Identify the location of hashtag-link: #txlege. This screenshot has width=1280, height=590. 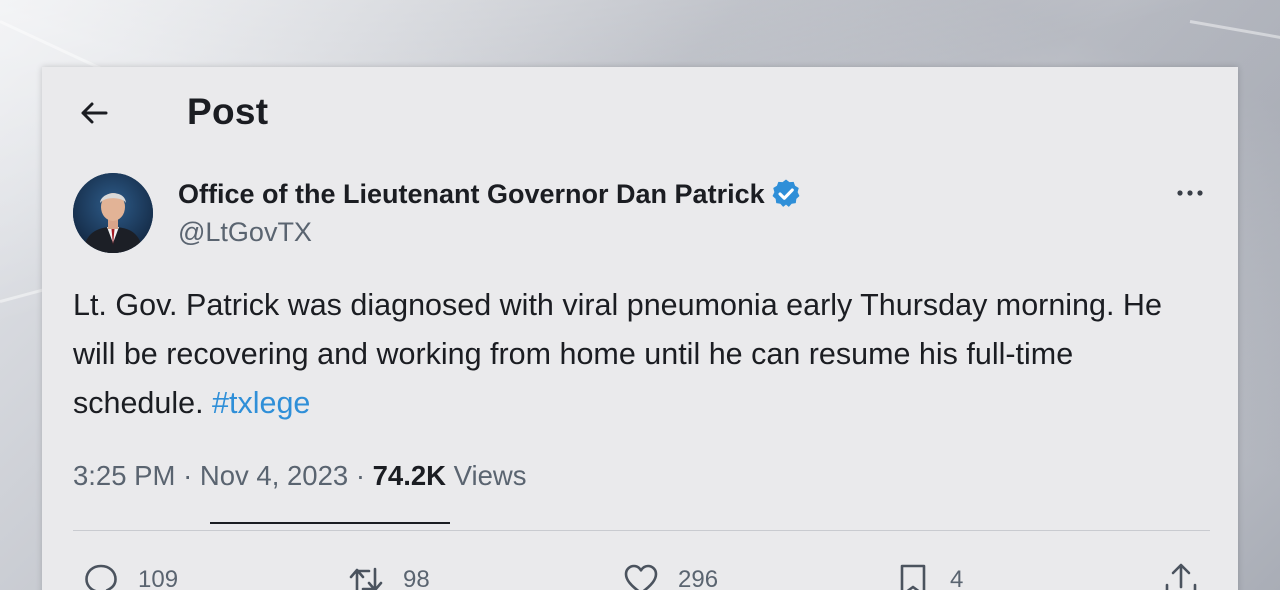
(261, 403).